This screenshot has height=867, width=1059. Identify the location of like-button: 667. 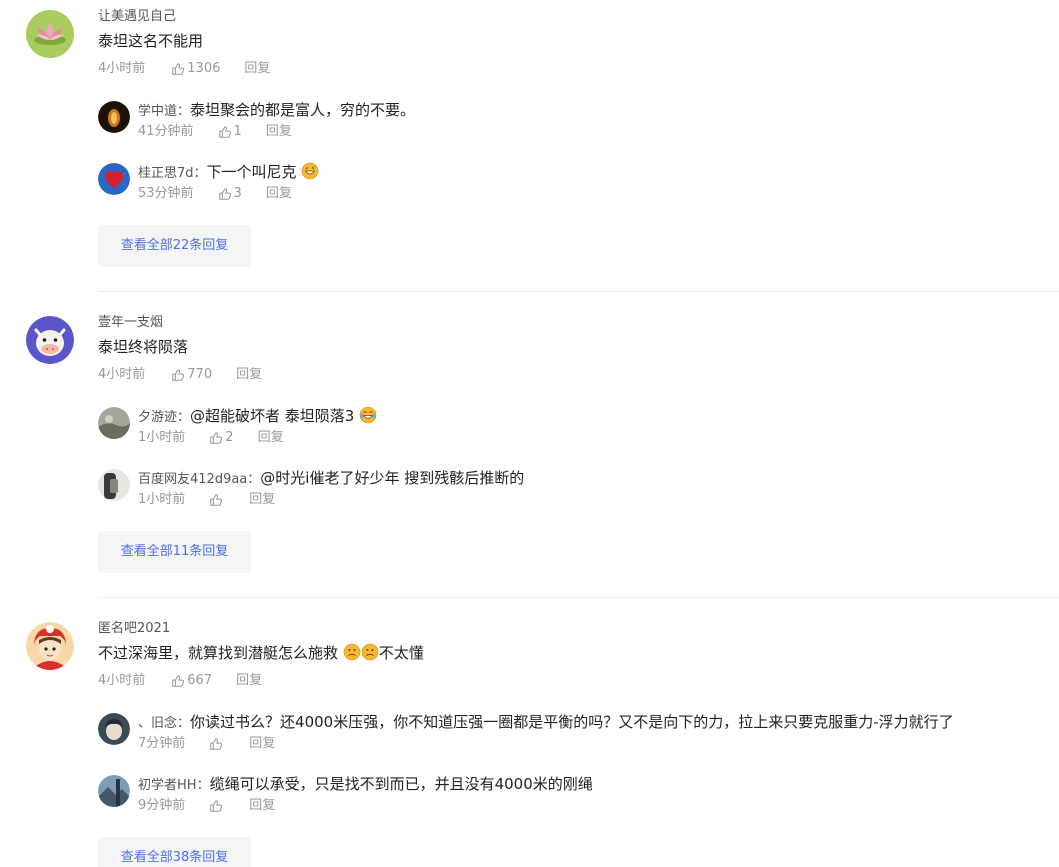
(191, 681).